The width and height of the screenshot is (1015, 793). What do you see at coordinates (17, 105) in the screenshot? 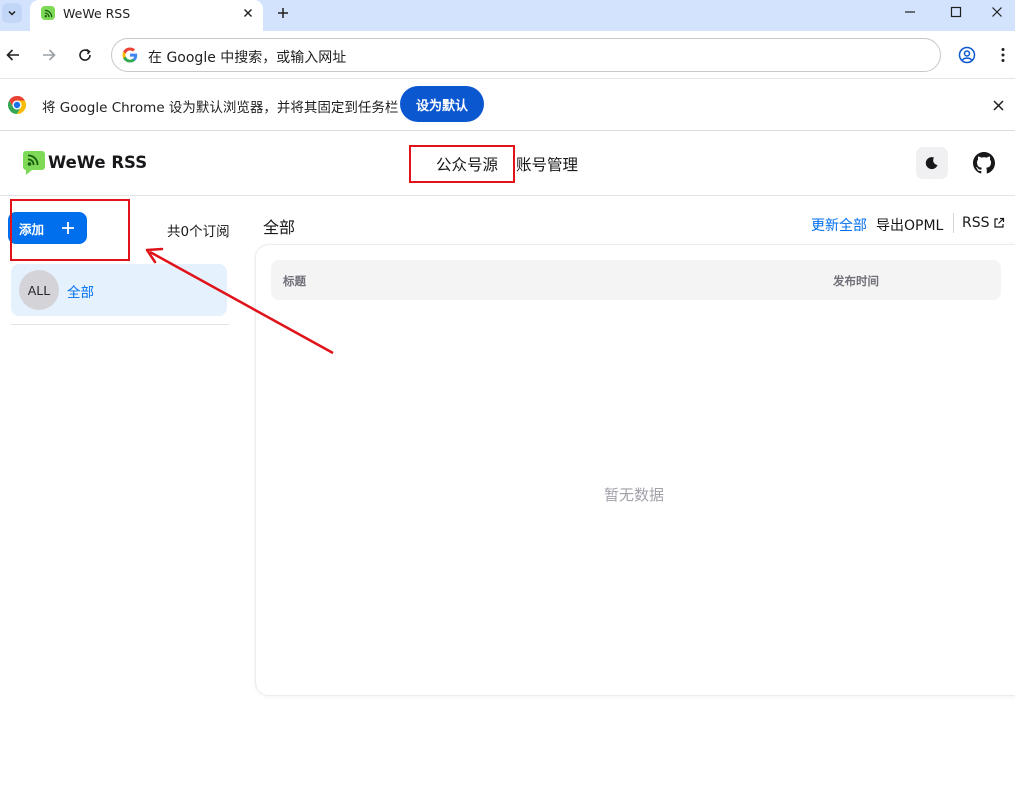
I see `chrome-logo-icon` at bounding box center [17, 105].